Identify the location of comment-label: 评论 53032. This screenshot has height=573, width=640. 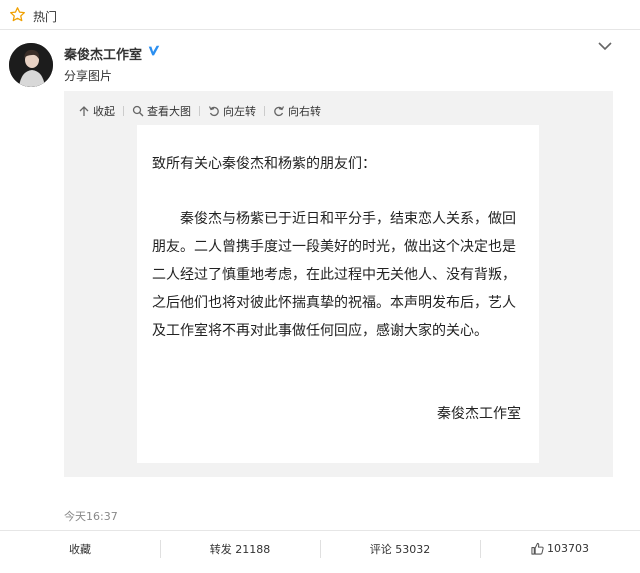
(400, 549).